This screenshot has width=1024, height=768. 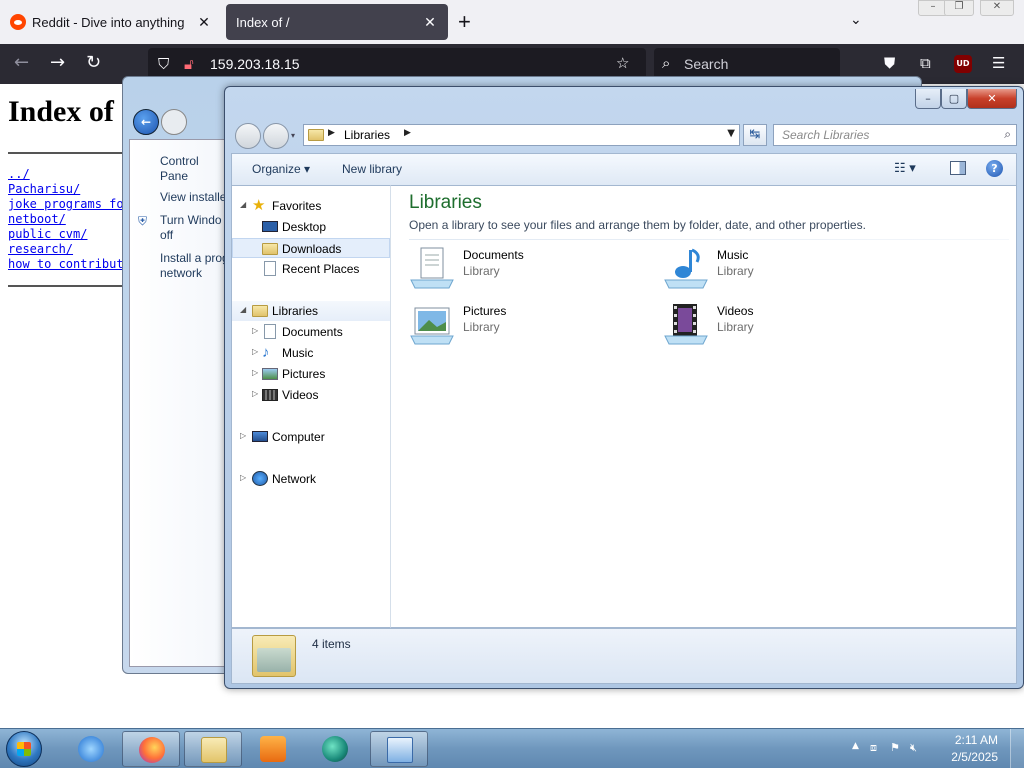 I want to click on close-window-icon: ✕, so click(x=997, y=8).